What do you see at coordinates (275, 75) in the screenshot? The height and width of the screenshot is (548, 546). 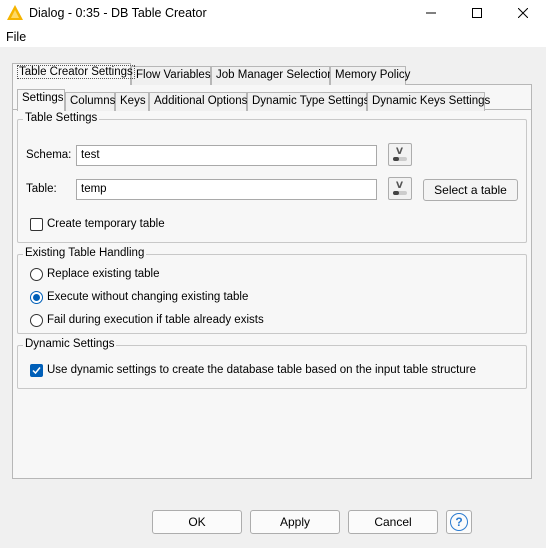 I see `tab-label: Job Manager Selection` at bounding box center [275, 75].